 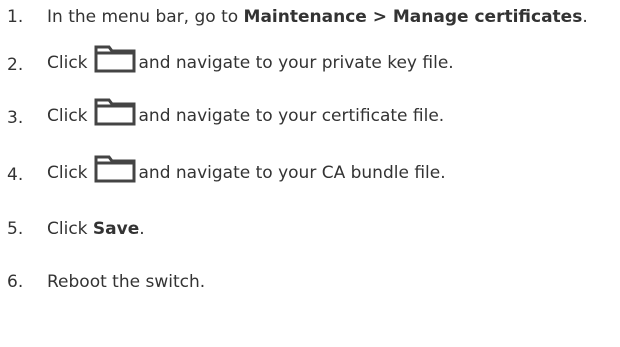 What do you see at coordinates (126, 282) in the screenshot?
I see `step-text: Reboot the switch.` at bounding box center [126, 282].